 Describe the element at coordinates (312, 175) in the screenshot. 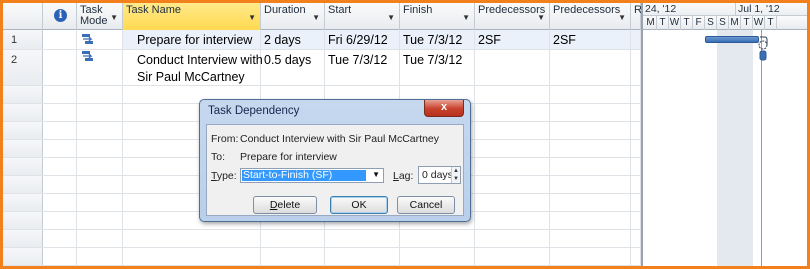

I see `type-dropdown: Start-to-Finish (SF) ▼` at that location.